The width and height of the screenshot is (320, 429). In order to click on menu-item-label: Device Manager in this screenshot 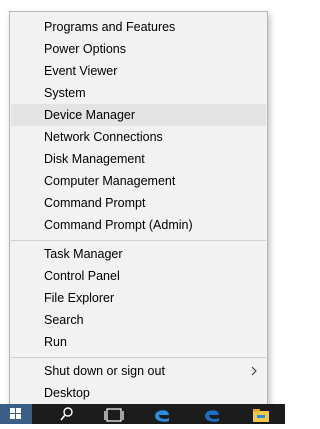, I will do `click(90, 115)`.